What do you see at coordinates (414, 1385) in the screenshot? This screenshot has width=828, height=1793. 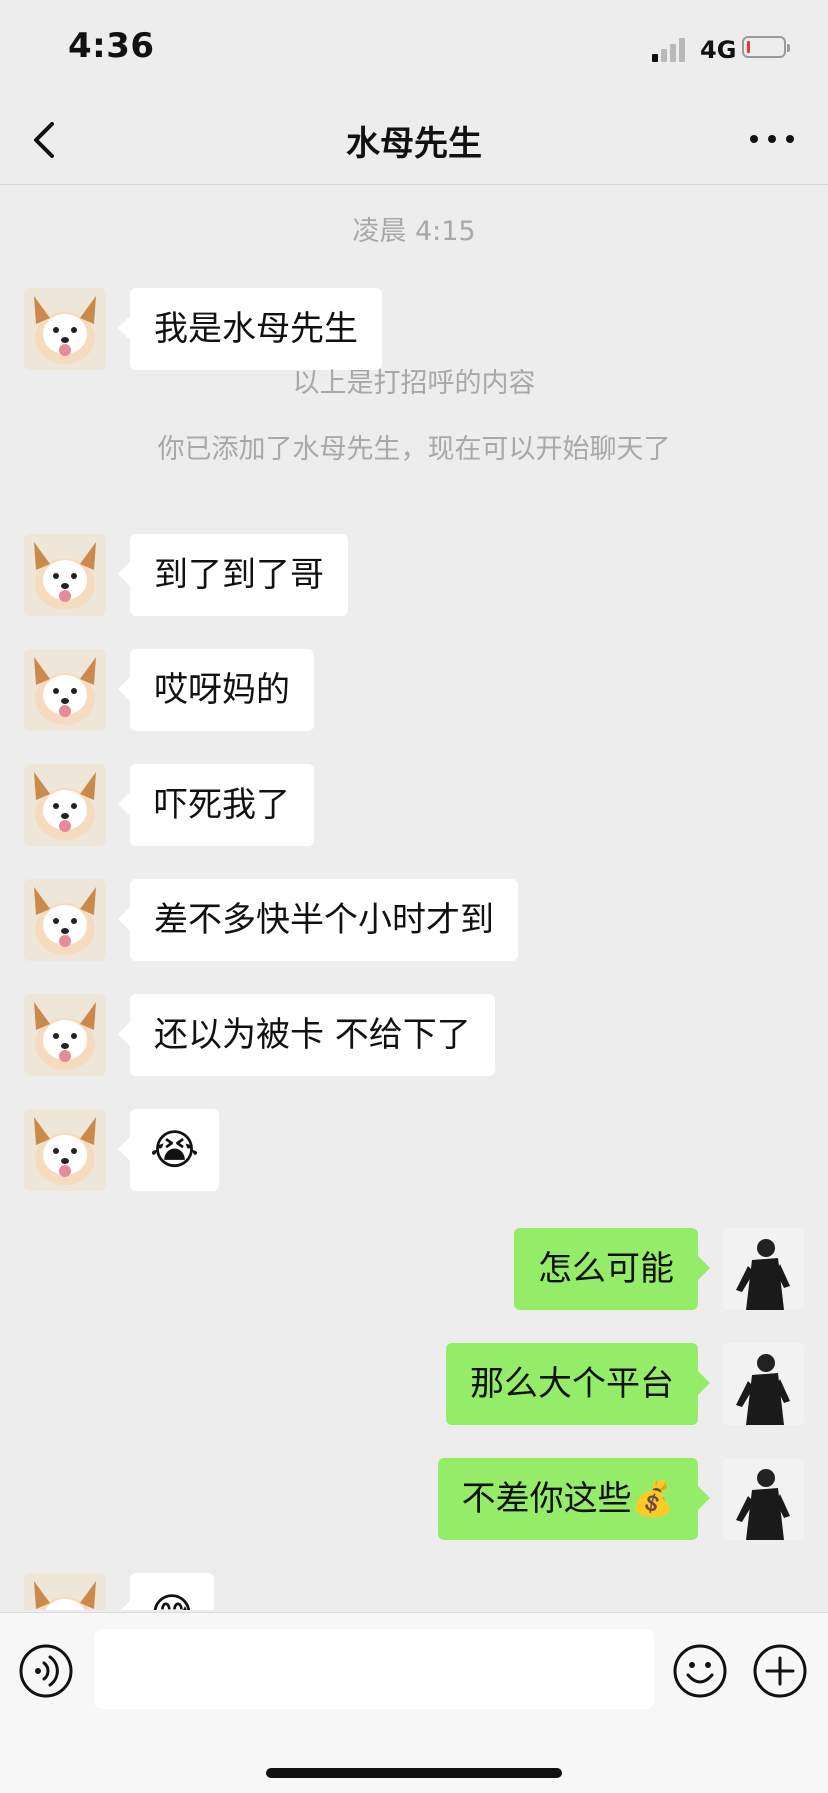 I see `message-outgoing: 那么大个平台` at bounding box center [414, 1385].